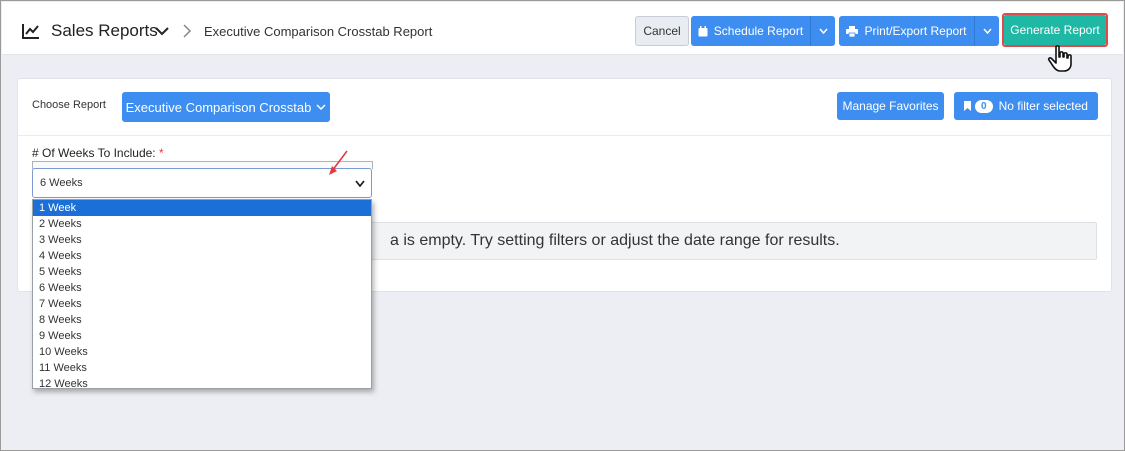  Describe the element at coordinates (318, 31) in the screenshot. I see `breadcrumb: Executive Comparison Crosstab Report` at that location.